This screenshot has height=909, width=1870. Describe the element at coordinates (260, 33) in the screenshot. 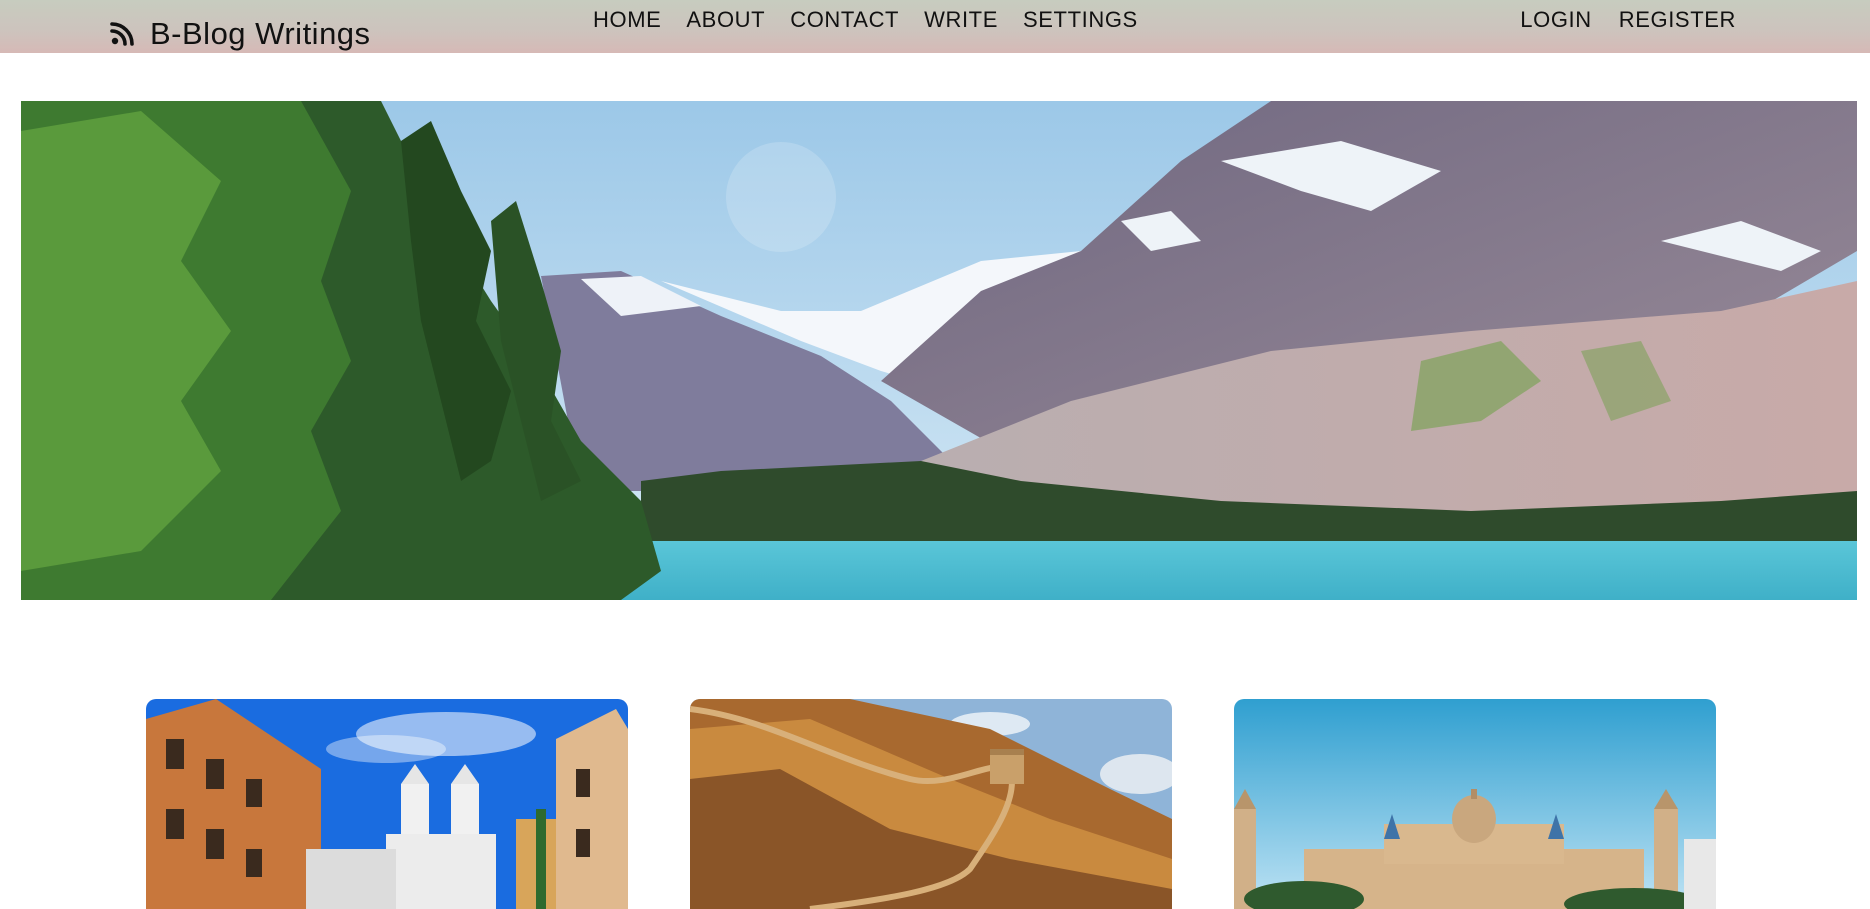

I see `brand-title: B-Blog Writings` at that location.